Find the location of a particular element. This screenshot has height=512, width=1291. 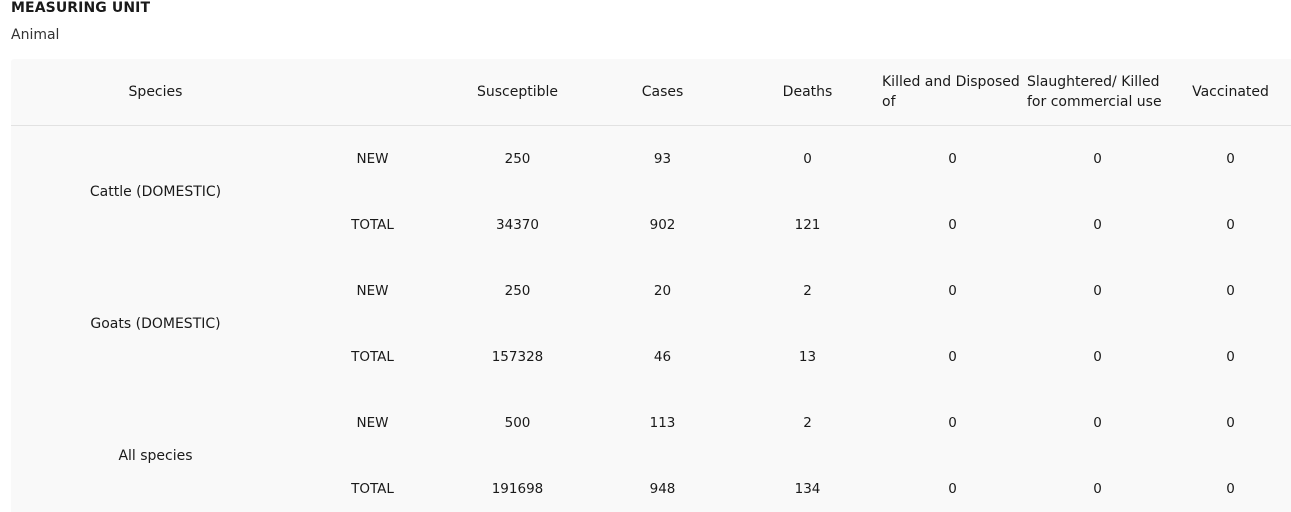

deaths-cell: 0 is located at coordinates (807, 159).